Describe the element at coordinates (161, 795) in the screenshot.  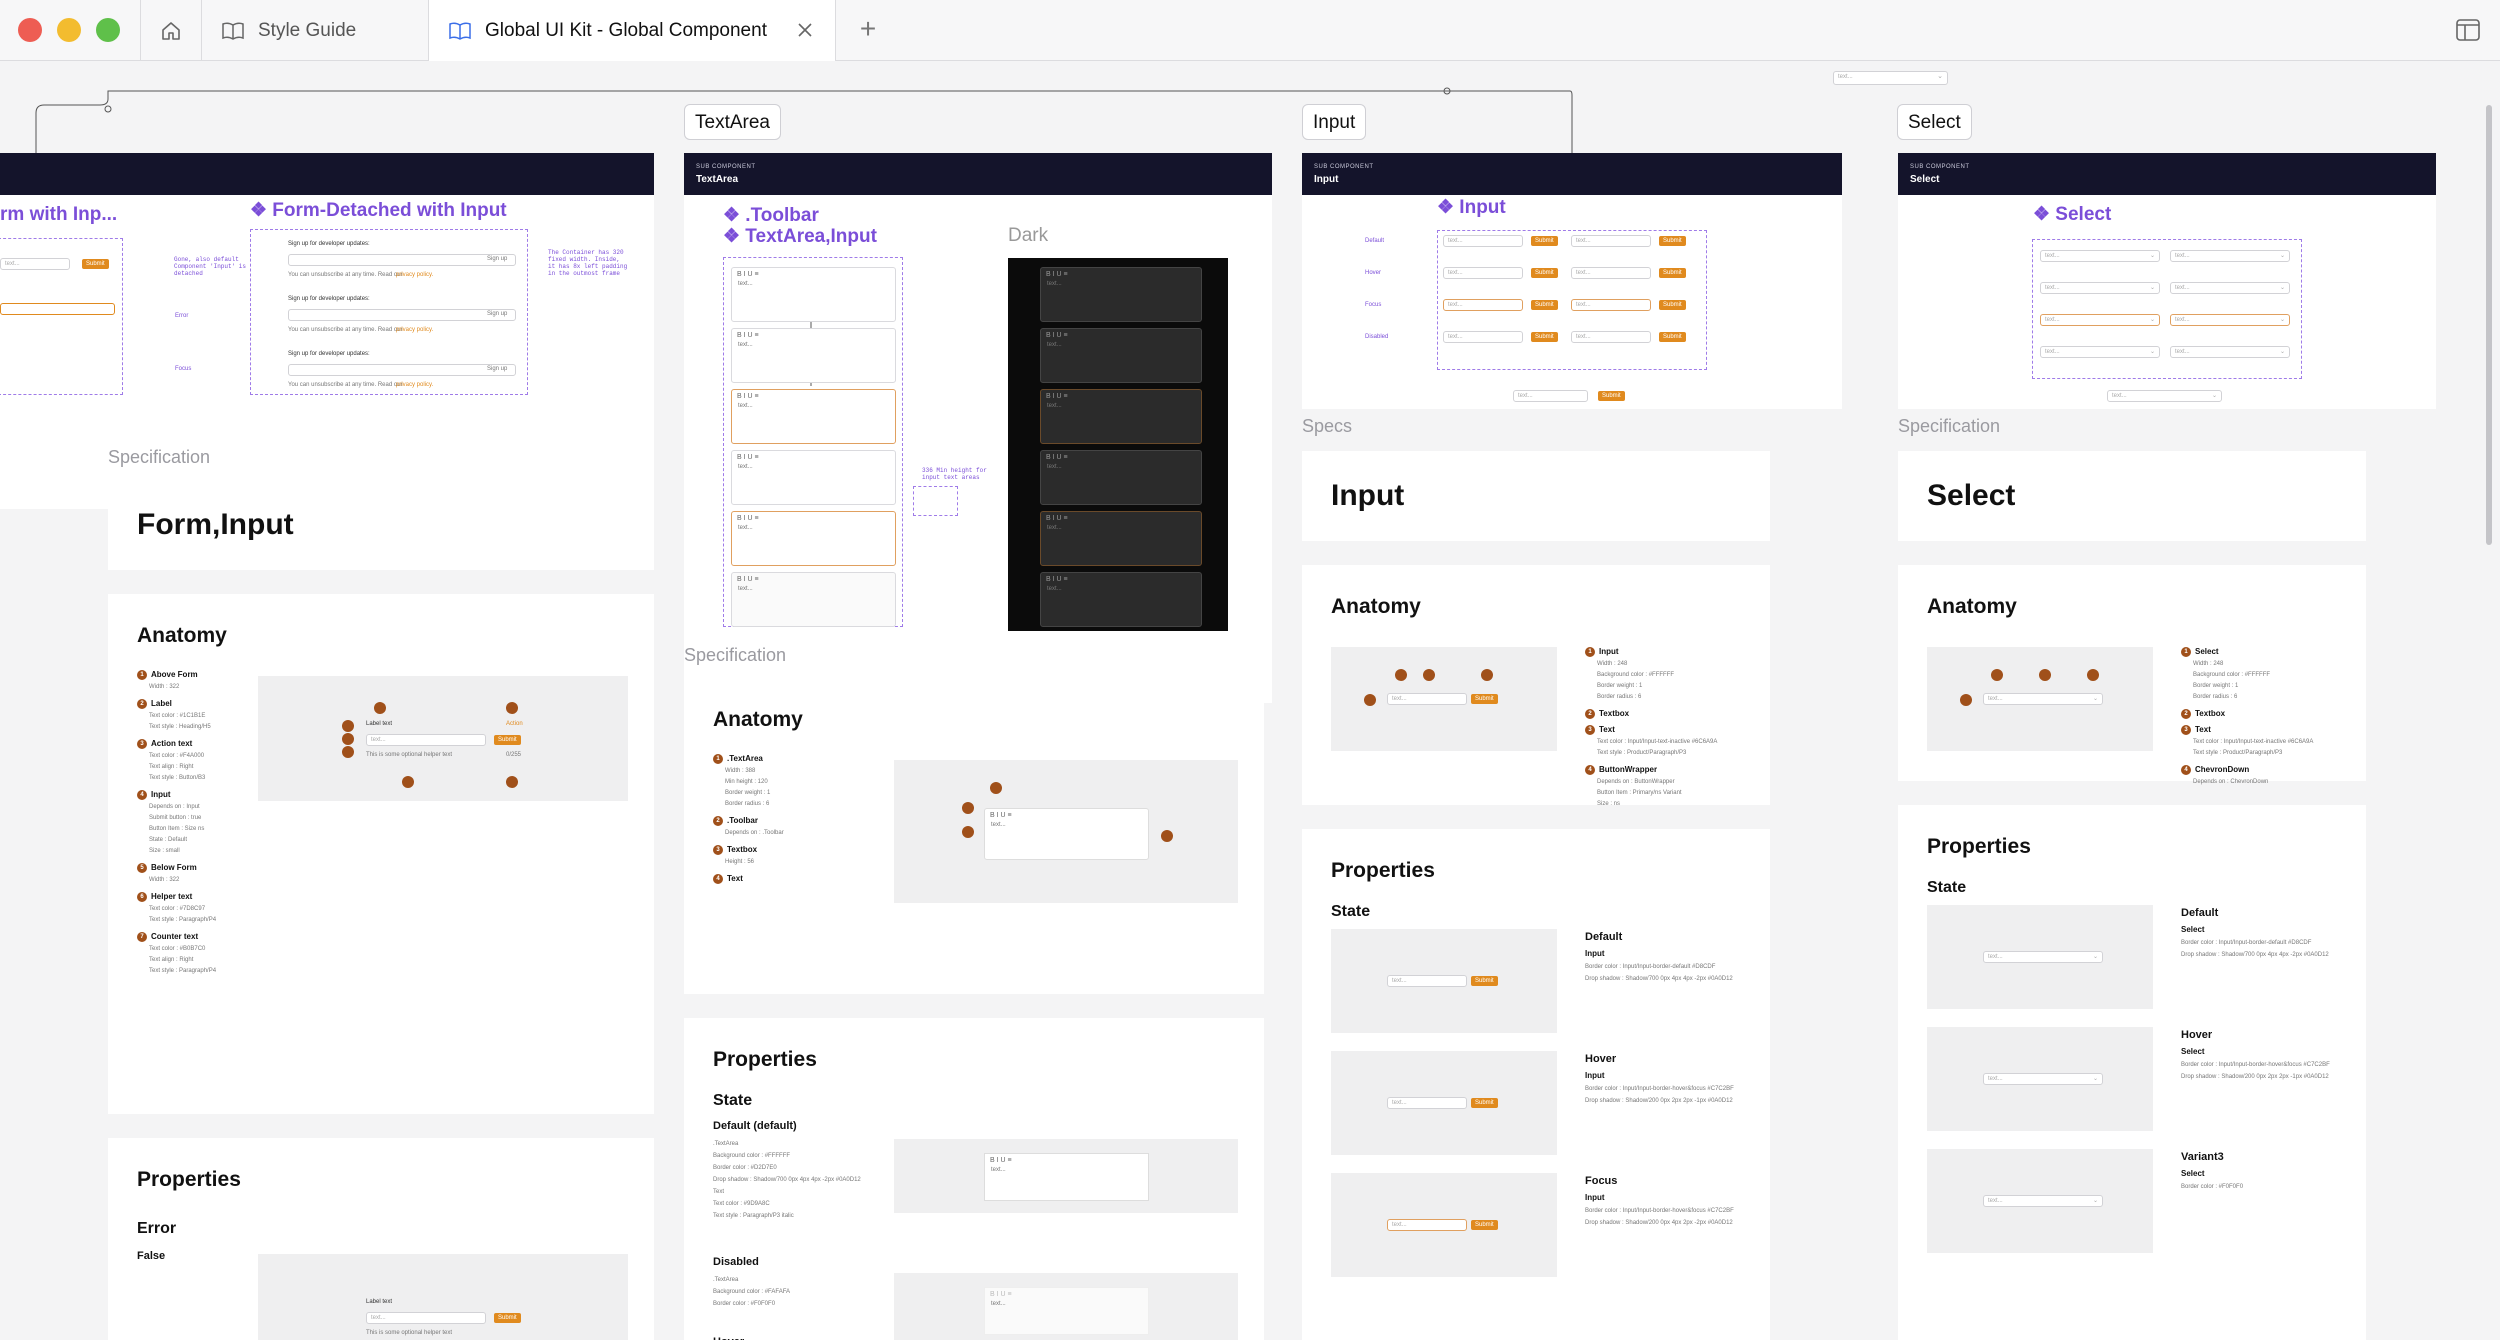
I see `anatomy-item-name: Input` at that location.